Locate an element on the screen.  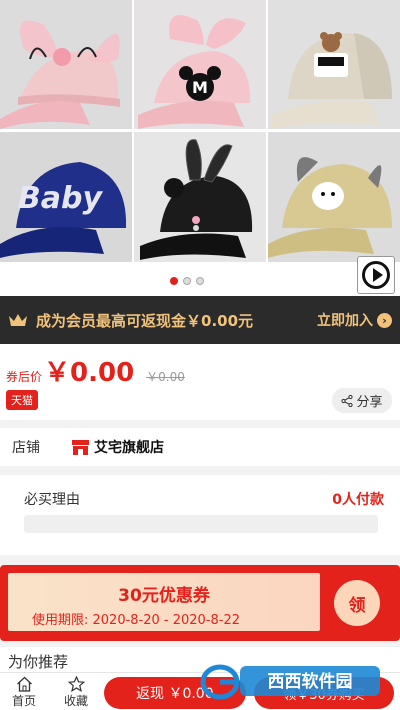
original-price: ￥0.00 is located at coordinates (165, 377).